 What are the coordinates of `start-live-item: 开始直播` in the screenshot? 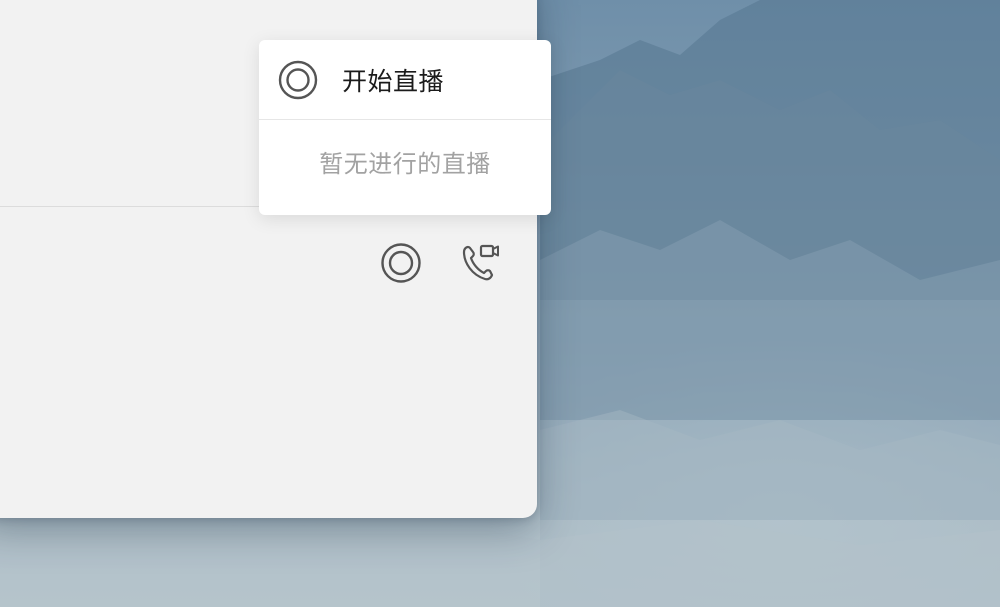 It's located at (405, 80).